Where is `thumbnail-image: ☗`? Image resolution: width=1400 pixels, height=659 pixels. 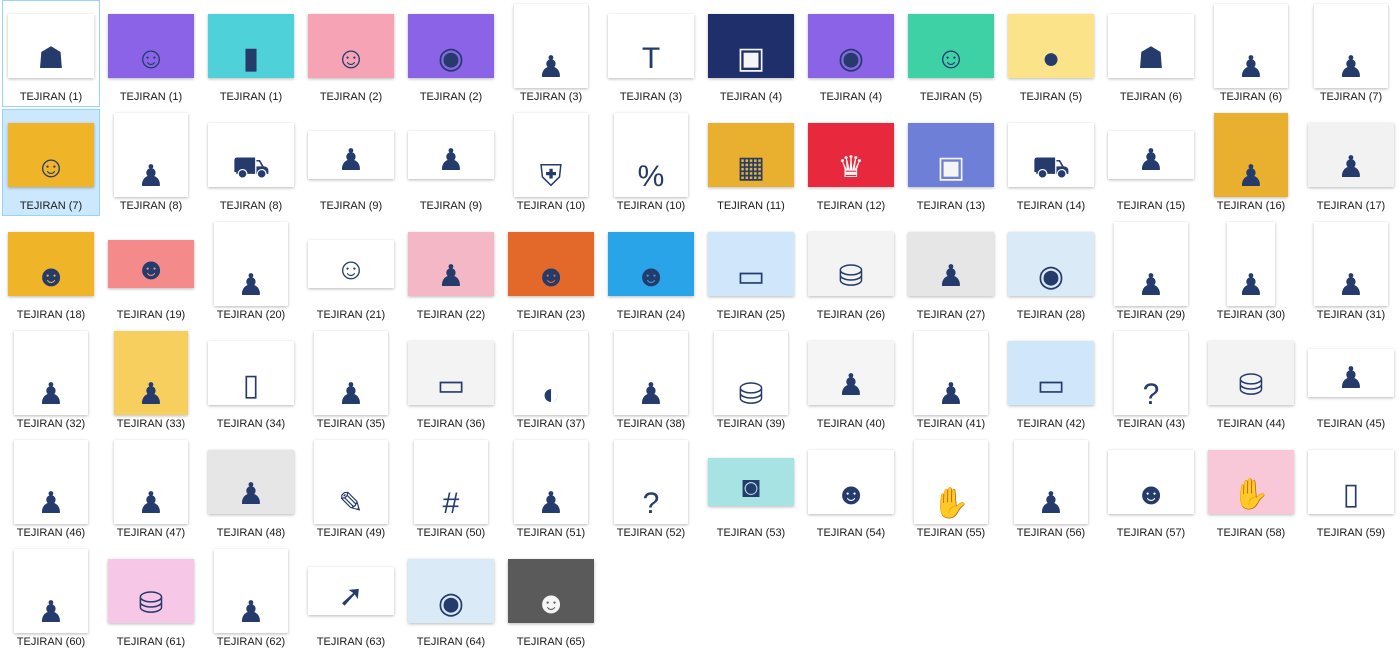 thumbnail-image: ☗ is located at coordinates (1151, 46).